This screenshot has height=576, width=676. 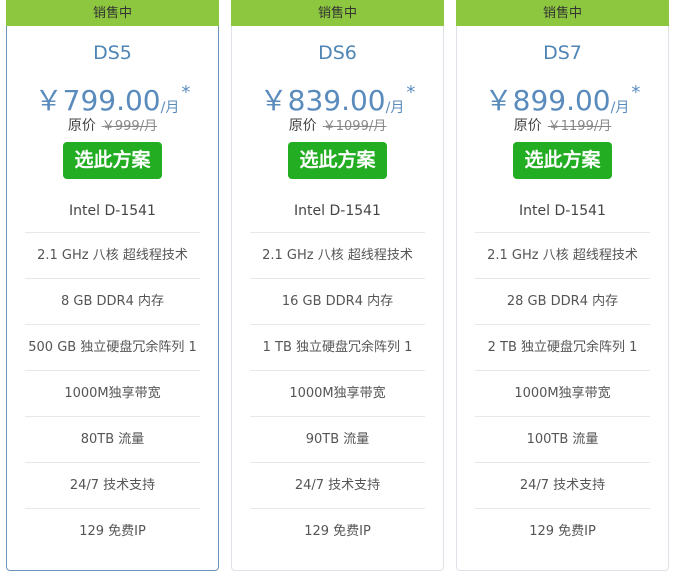 I want to click on plan-price: ￥799.00/月*, so click(x=112, y=96).